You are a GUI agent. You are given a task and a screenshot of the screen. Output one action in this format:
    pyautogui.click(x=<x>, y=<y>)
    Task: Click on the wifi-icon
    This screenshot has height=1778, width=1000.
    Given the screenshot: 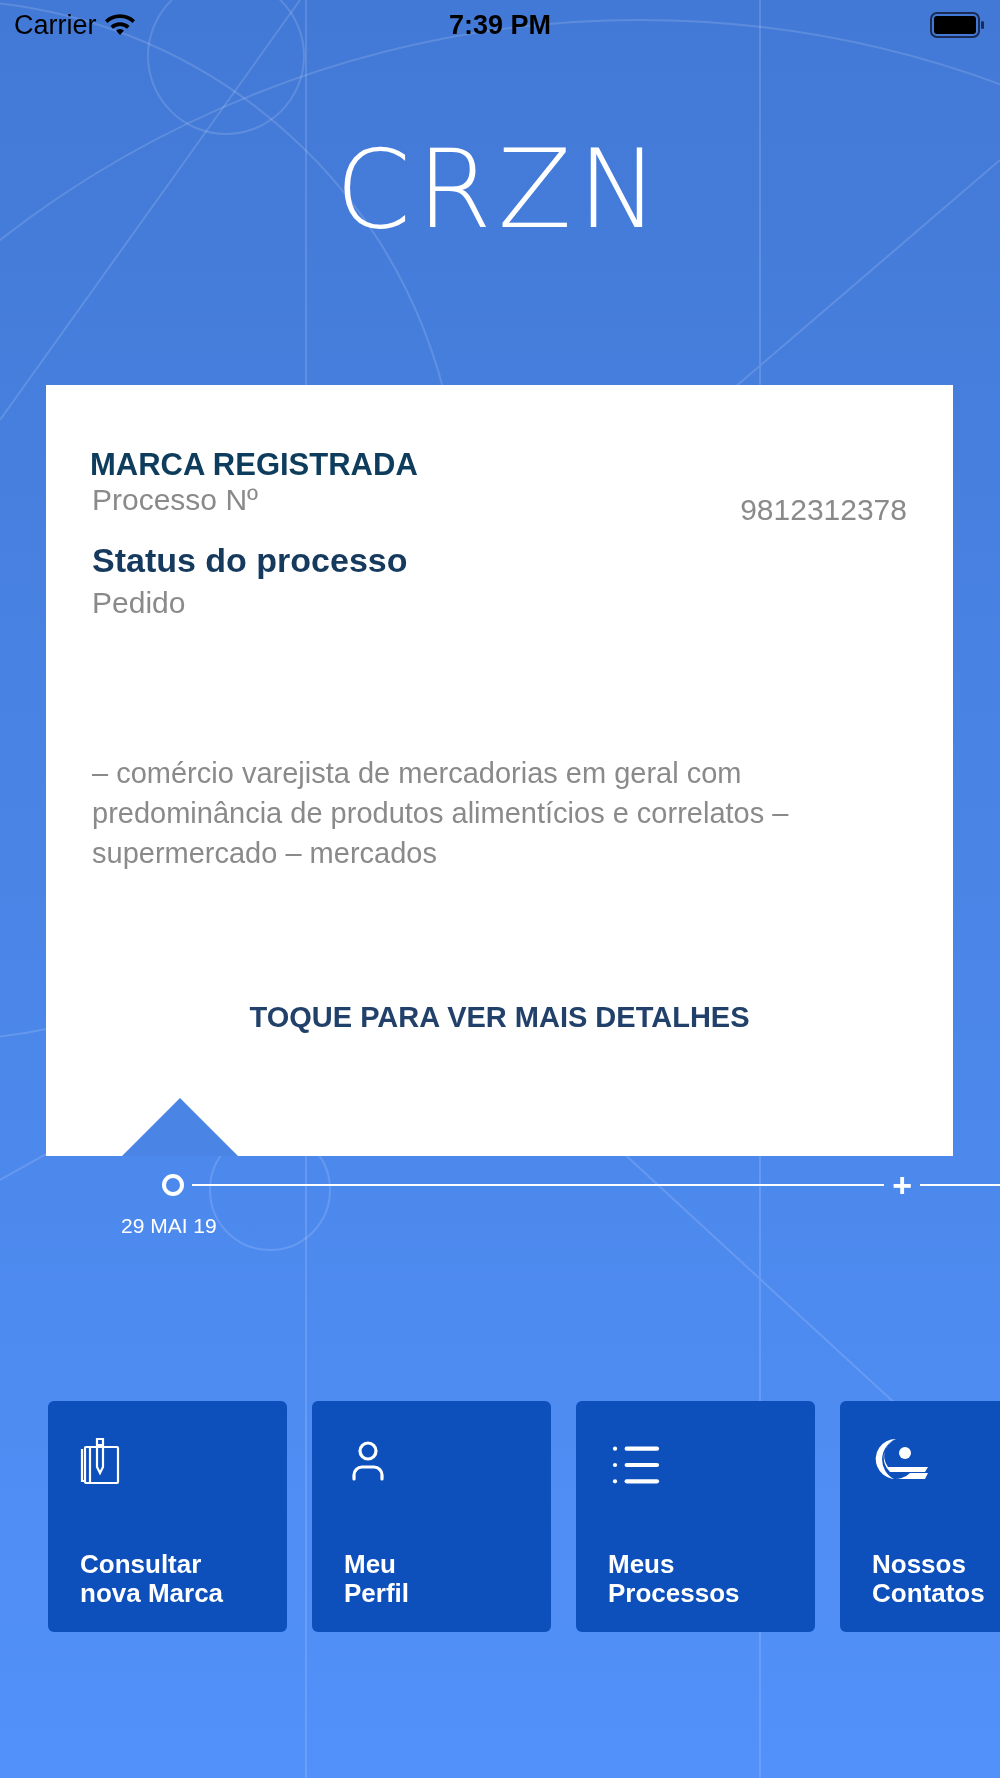 What is the action you would take?
    pyautogui.click(x=119, y=25)
    